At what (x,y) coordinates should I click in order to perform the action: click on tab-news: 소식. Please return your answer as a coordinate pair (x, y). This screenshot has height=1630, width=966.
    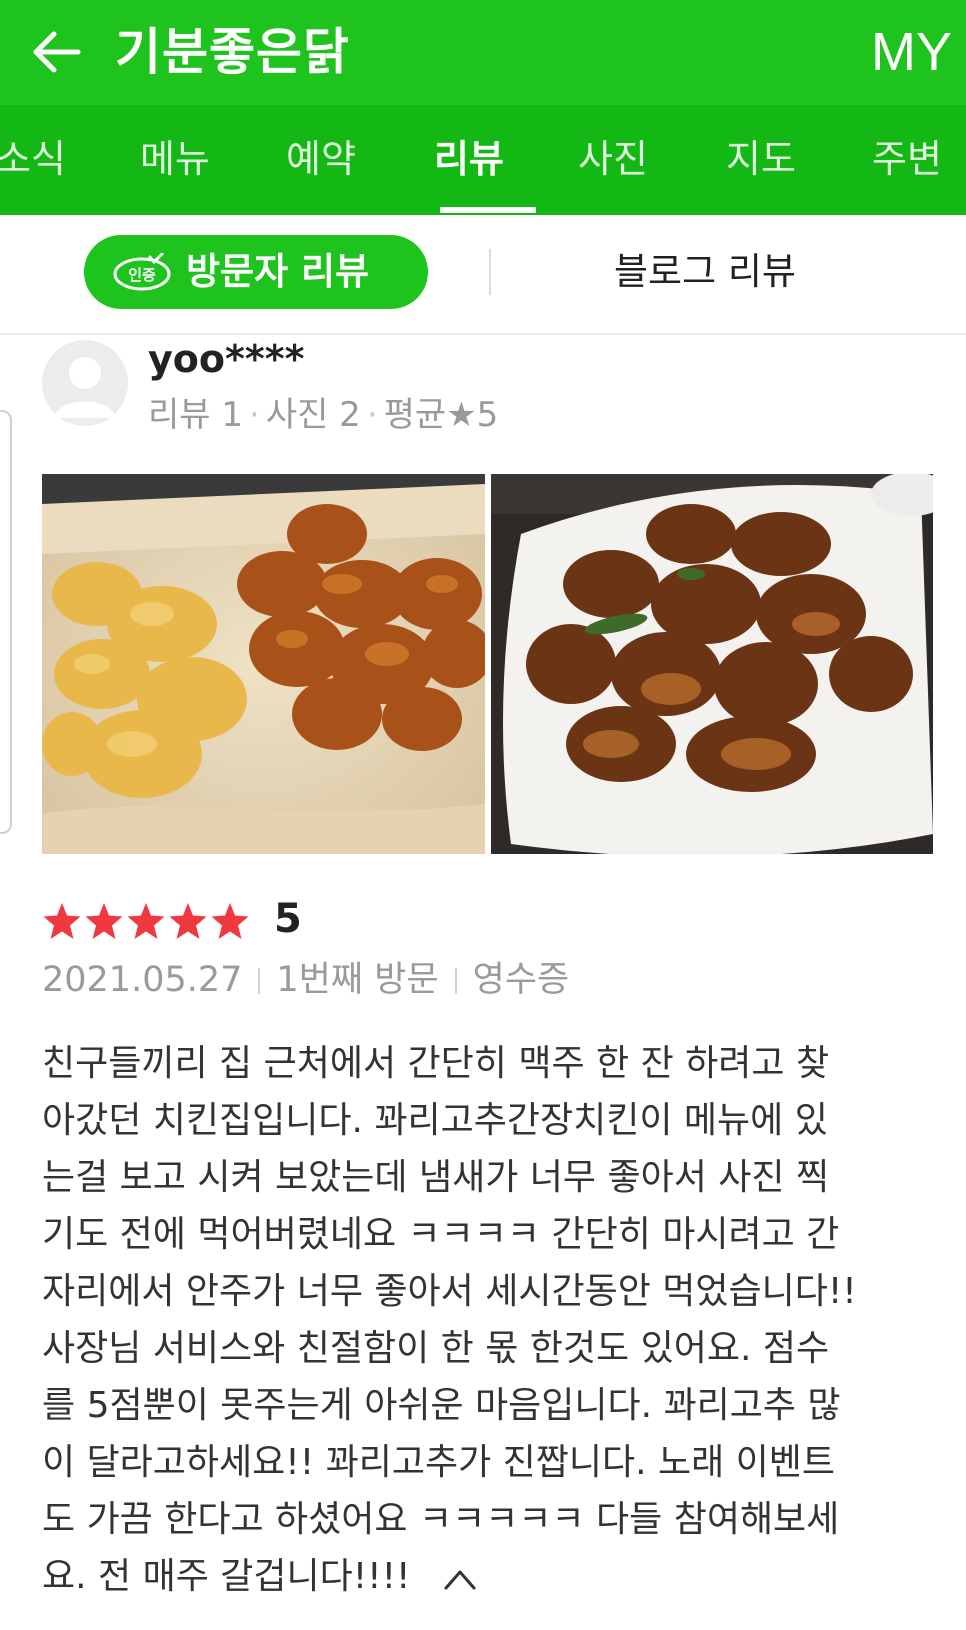
    Looking at the image, I should click on (33, 159).